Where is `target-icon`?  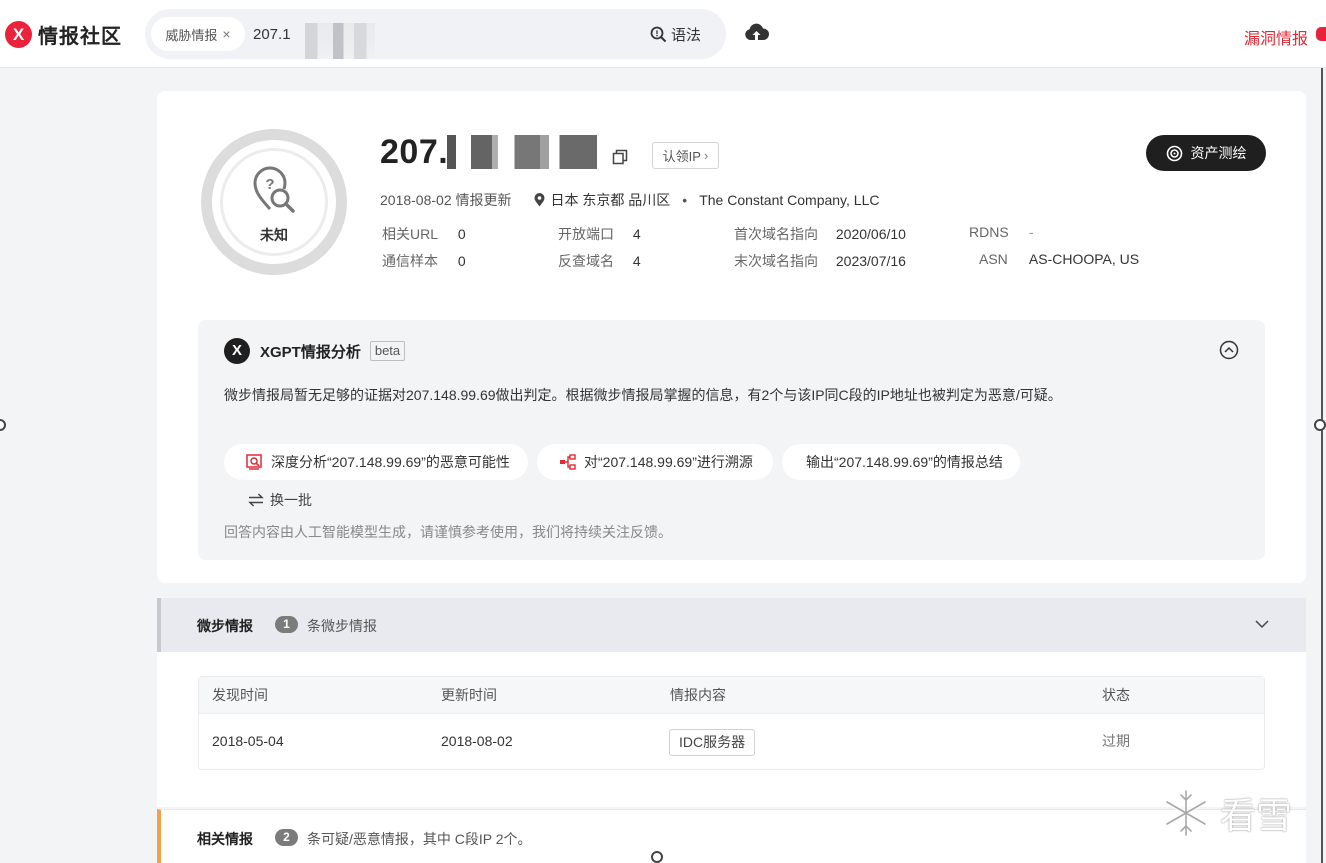
target-icon is located at coordinates (1174, 153).